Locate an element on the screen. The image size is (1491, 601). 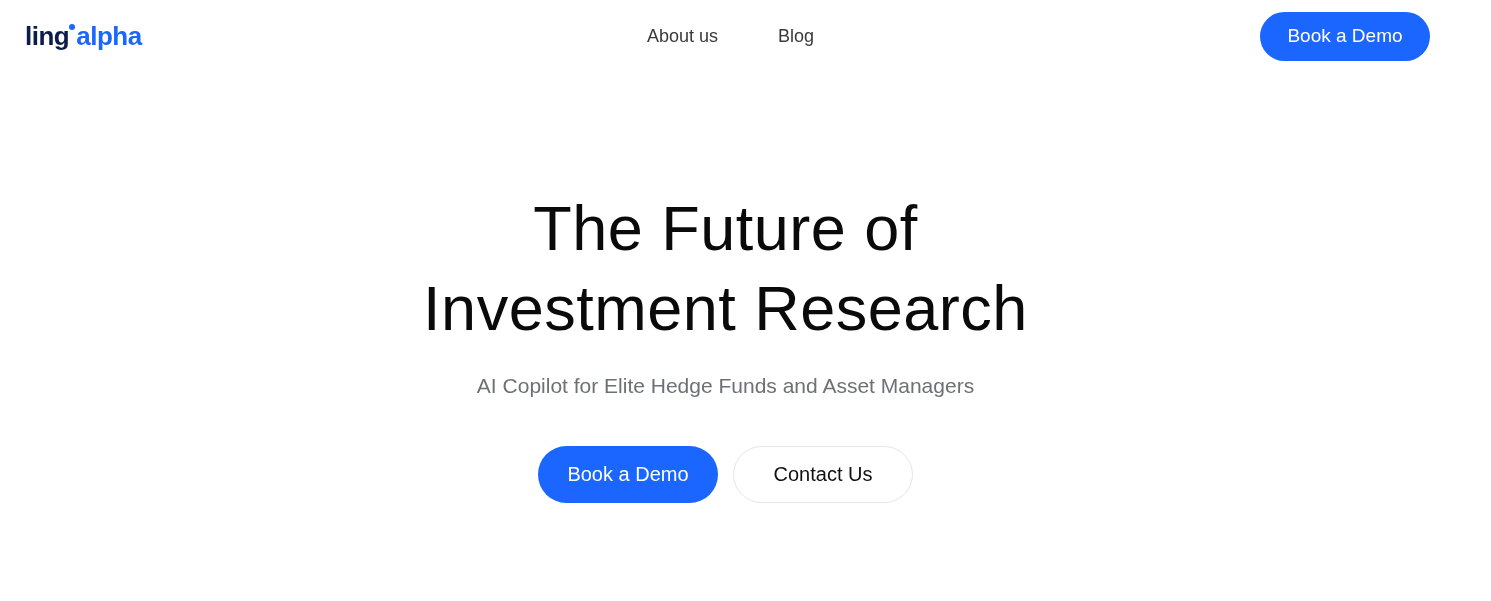
hero-subtitle: AI Copilot for Elite Hedge Funds and Asset Managers is located at coordinates (725, 386).